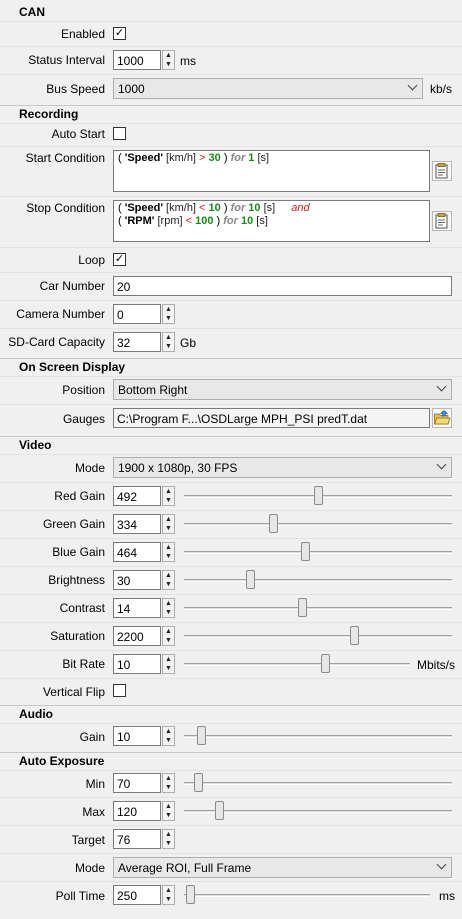 The height and width of the screenshot is (919, 462). What do you see at coordinates (318, 811) in the screenshot?
I see `ae-max-slider-track` at bounding box center [318, 811].